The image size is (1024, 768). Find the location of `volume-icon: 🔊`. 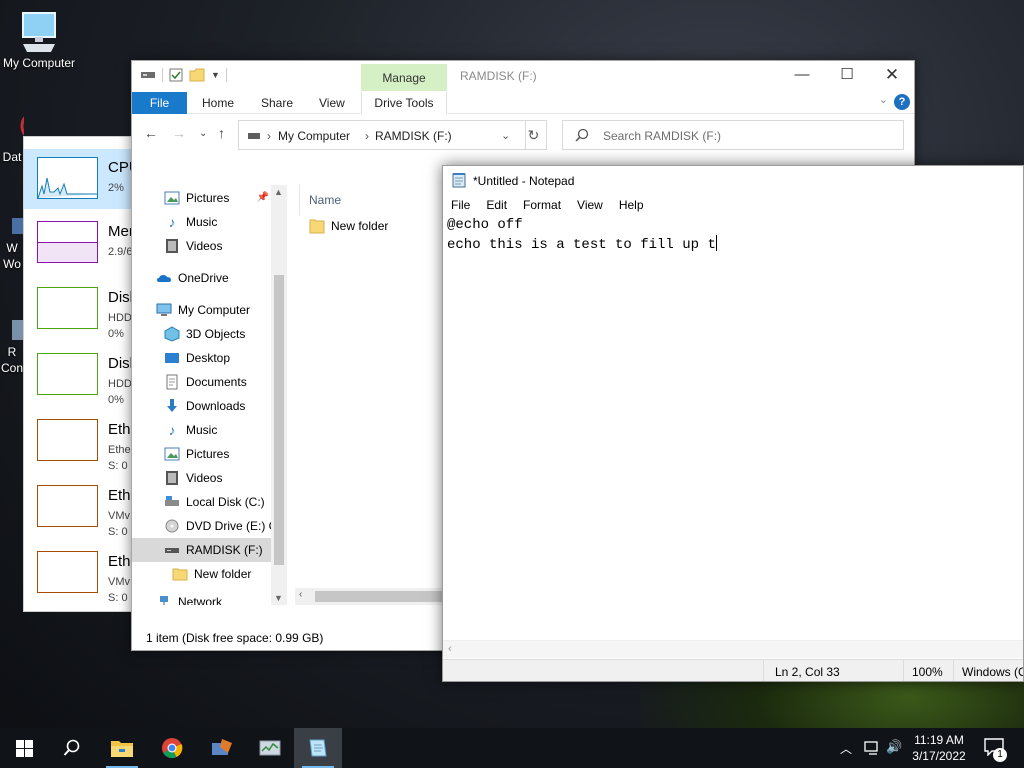

volume-icon: 🔊 is located at coordinates (894, 747).